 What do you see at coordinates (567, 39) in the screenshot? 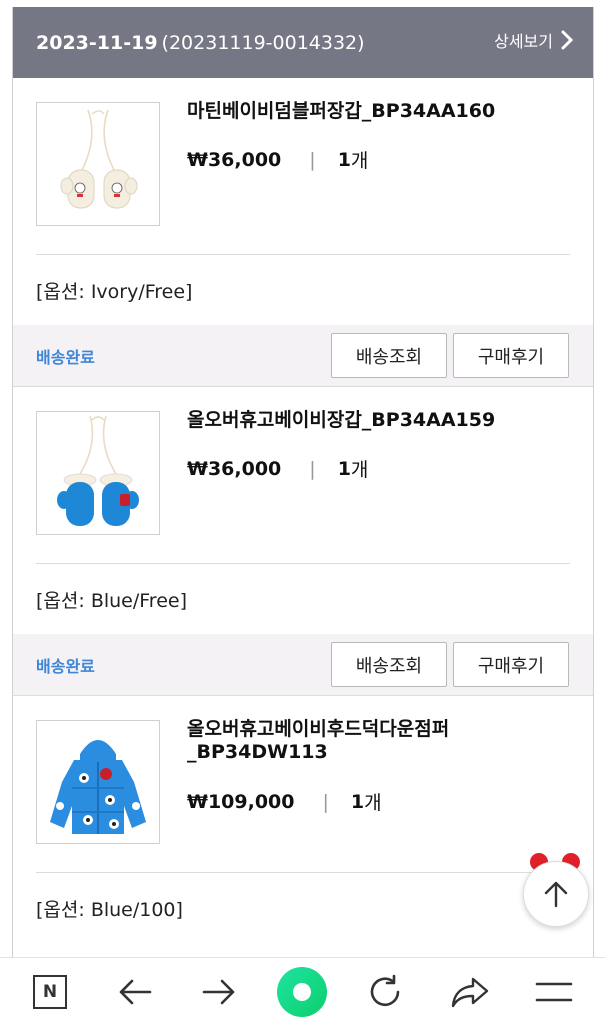
I see `chevron-right-icon` at bounding box center [567, 39].